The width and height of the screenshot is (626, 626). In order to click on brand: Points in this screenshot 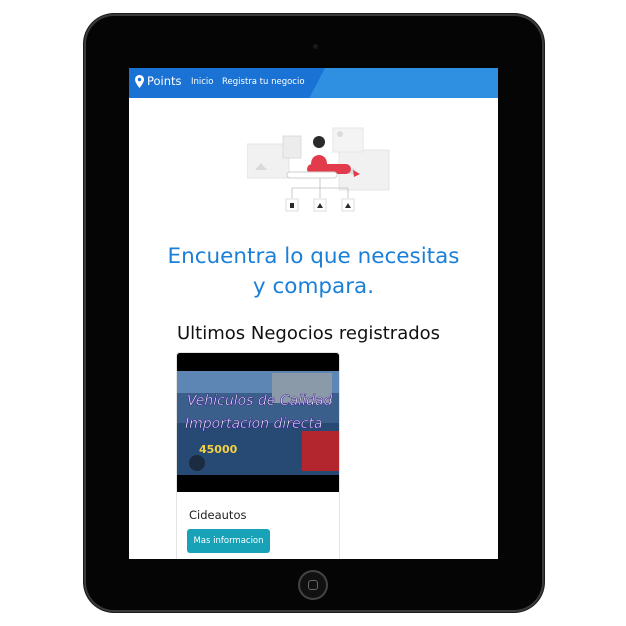, I will do `click(158, 81)`.